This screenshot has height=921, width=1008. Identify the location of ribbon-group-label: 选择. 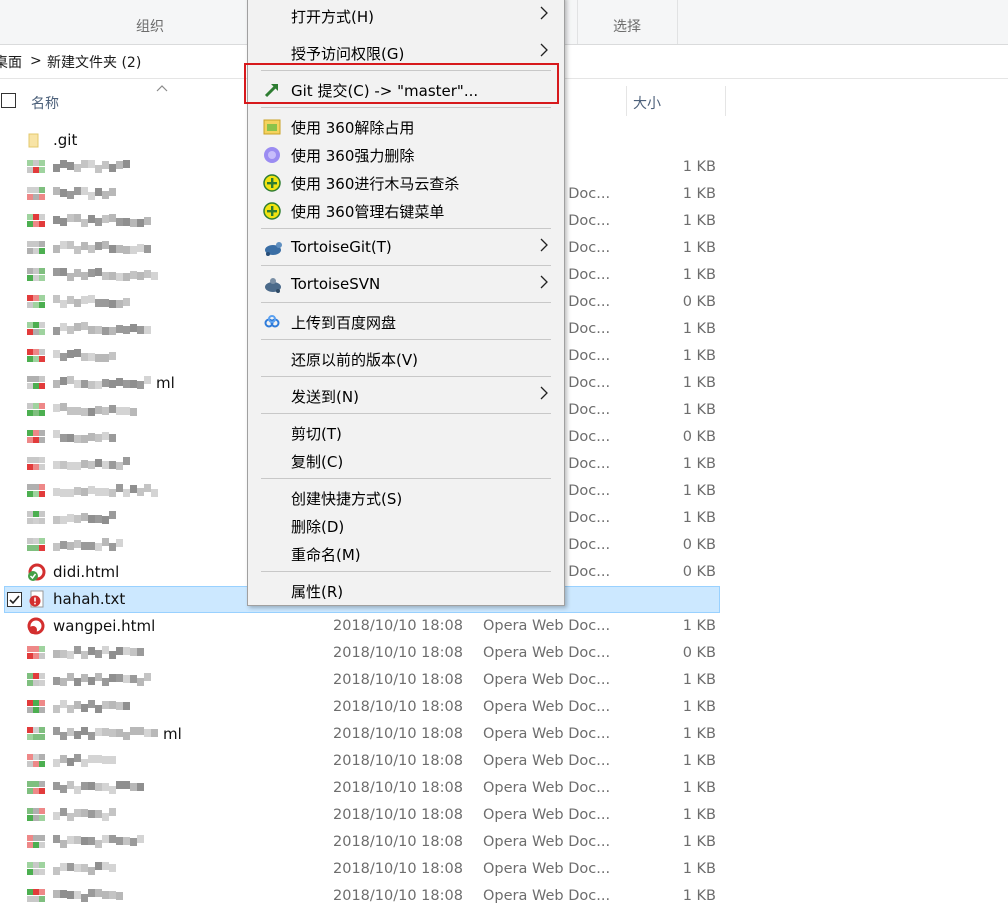
(627, 27).